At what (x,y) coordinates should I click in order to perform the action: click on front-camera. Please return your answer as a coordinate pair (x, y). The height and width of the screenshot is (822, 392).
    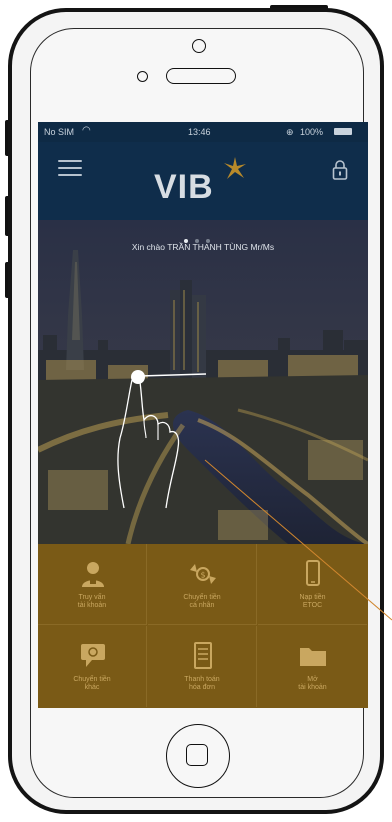
    Looking at the image, I should click on (199, 46).